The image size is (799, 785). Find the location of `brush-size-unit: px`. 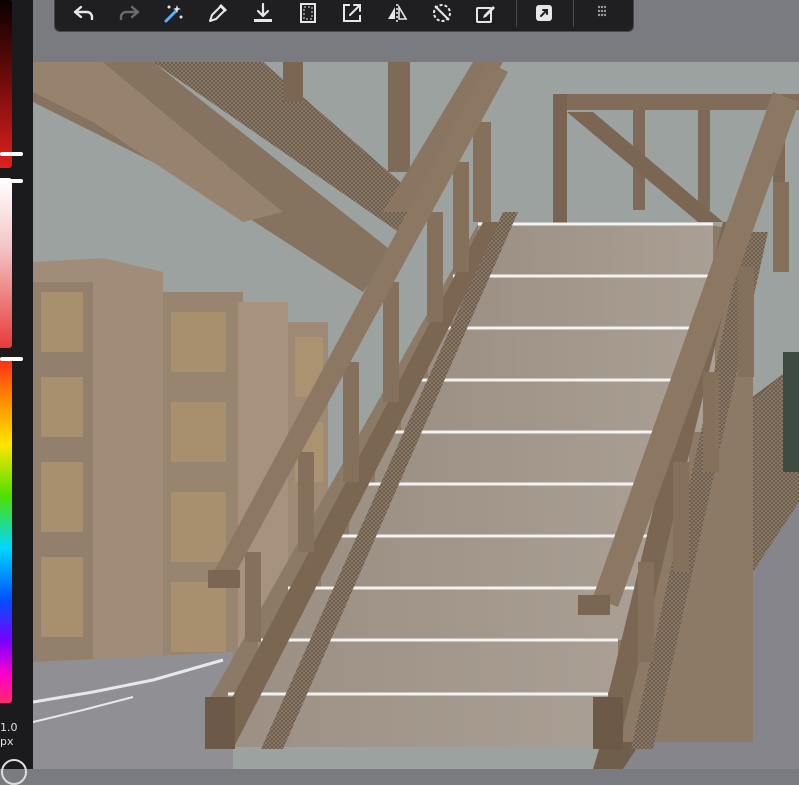

brush-size-unit: px is located at coordinates (7, 741).